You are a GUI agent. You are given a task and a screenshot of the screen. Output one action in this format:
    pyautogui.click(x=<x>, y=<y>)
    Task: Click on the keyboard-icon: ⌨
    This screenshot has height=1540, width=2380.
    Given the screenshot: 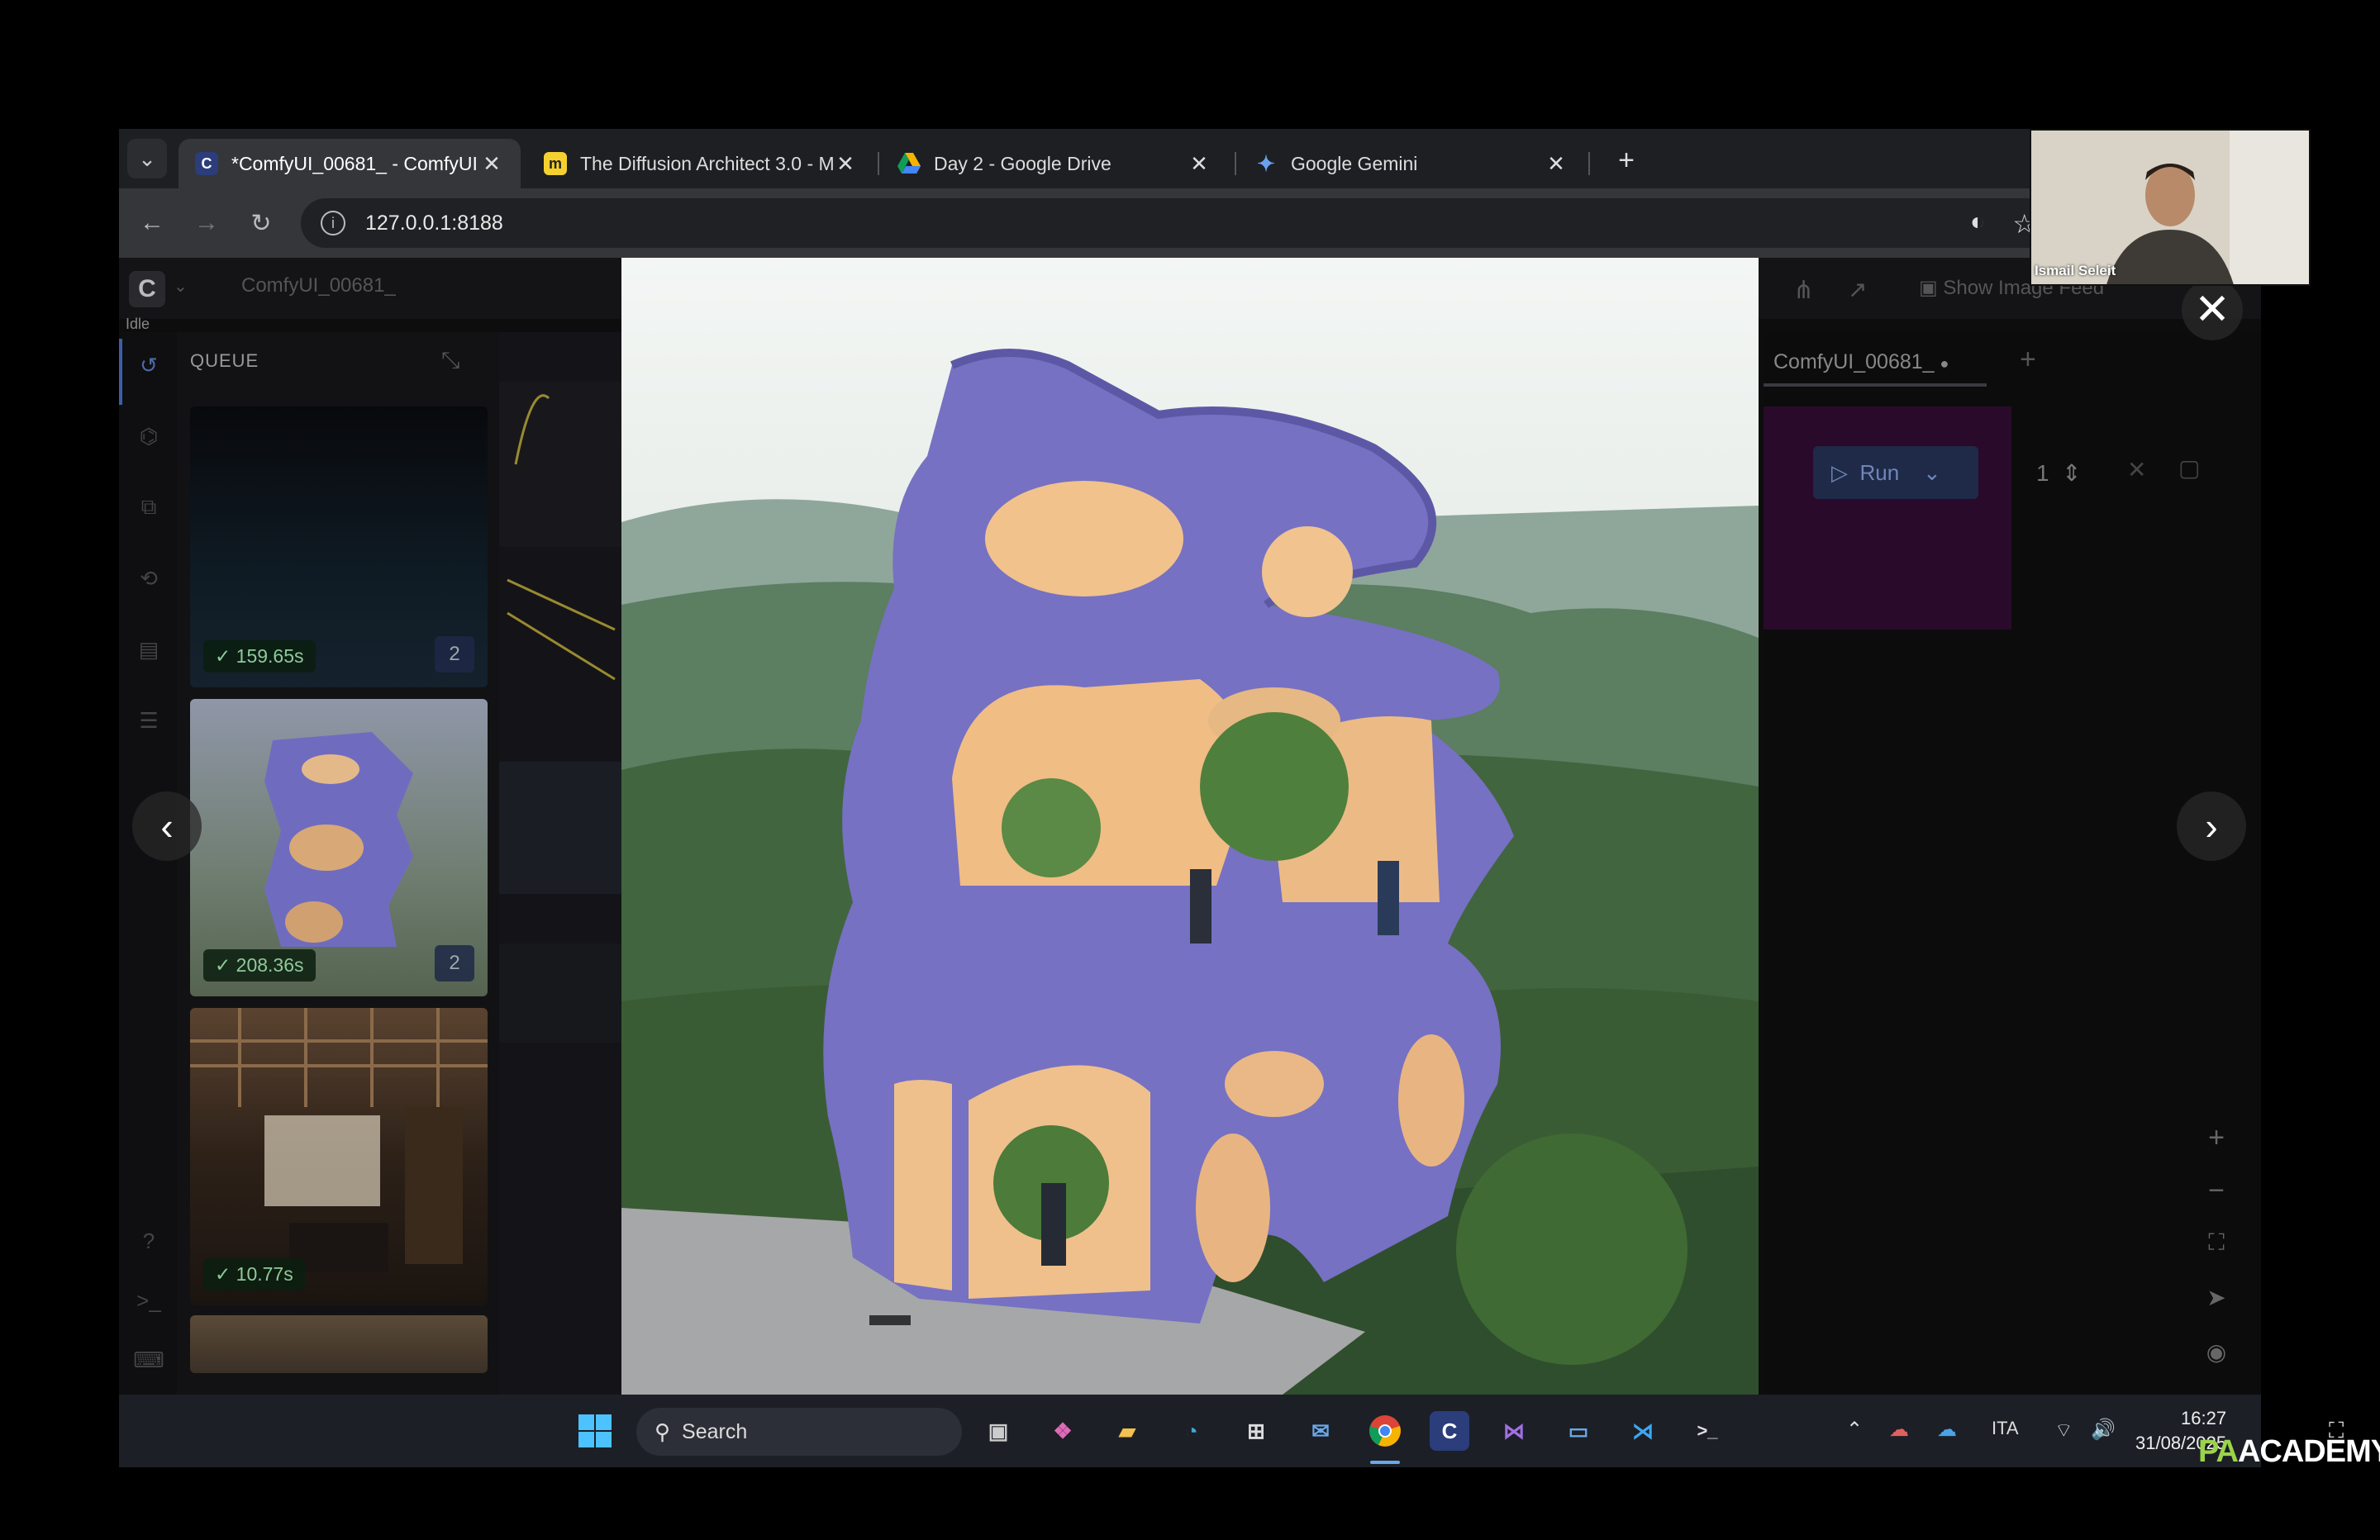 What is the action you would take?
    pyautogui.click(x=148, y=1360)
    